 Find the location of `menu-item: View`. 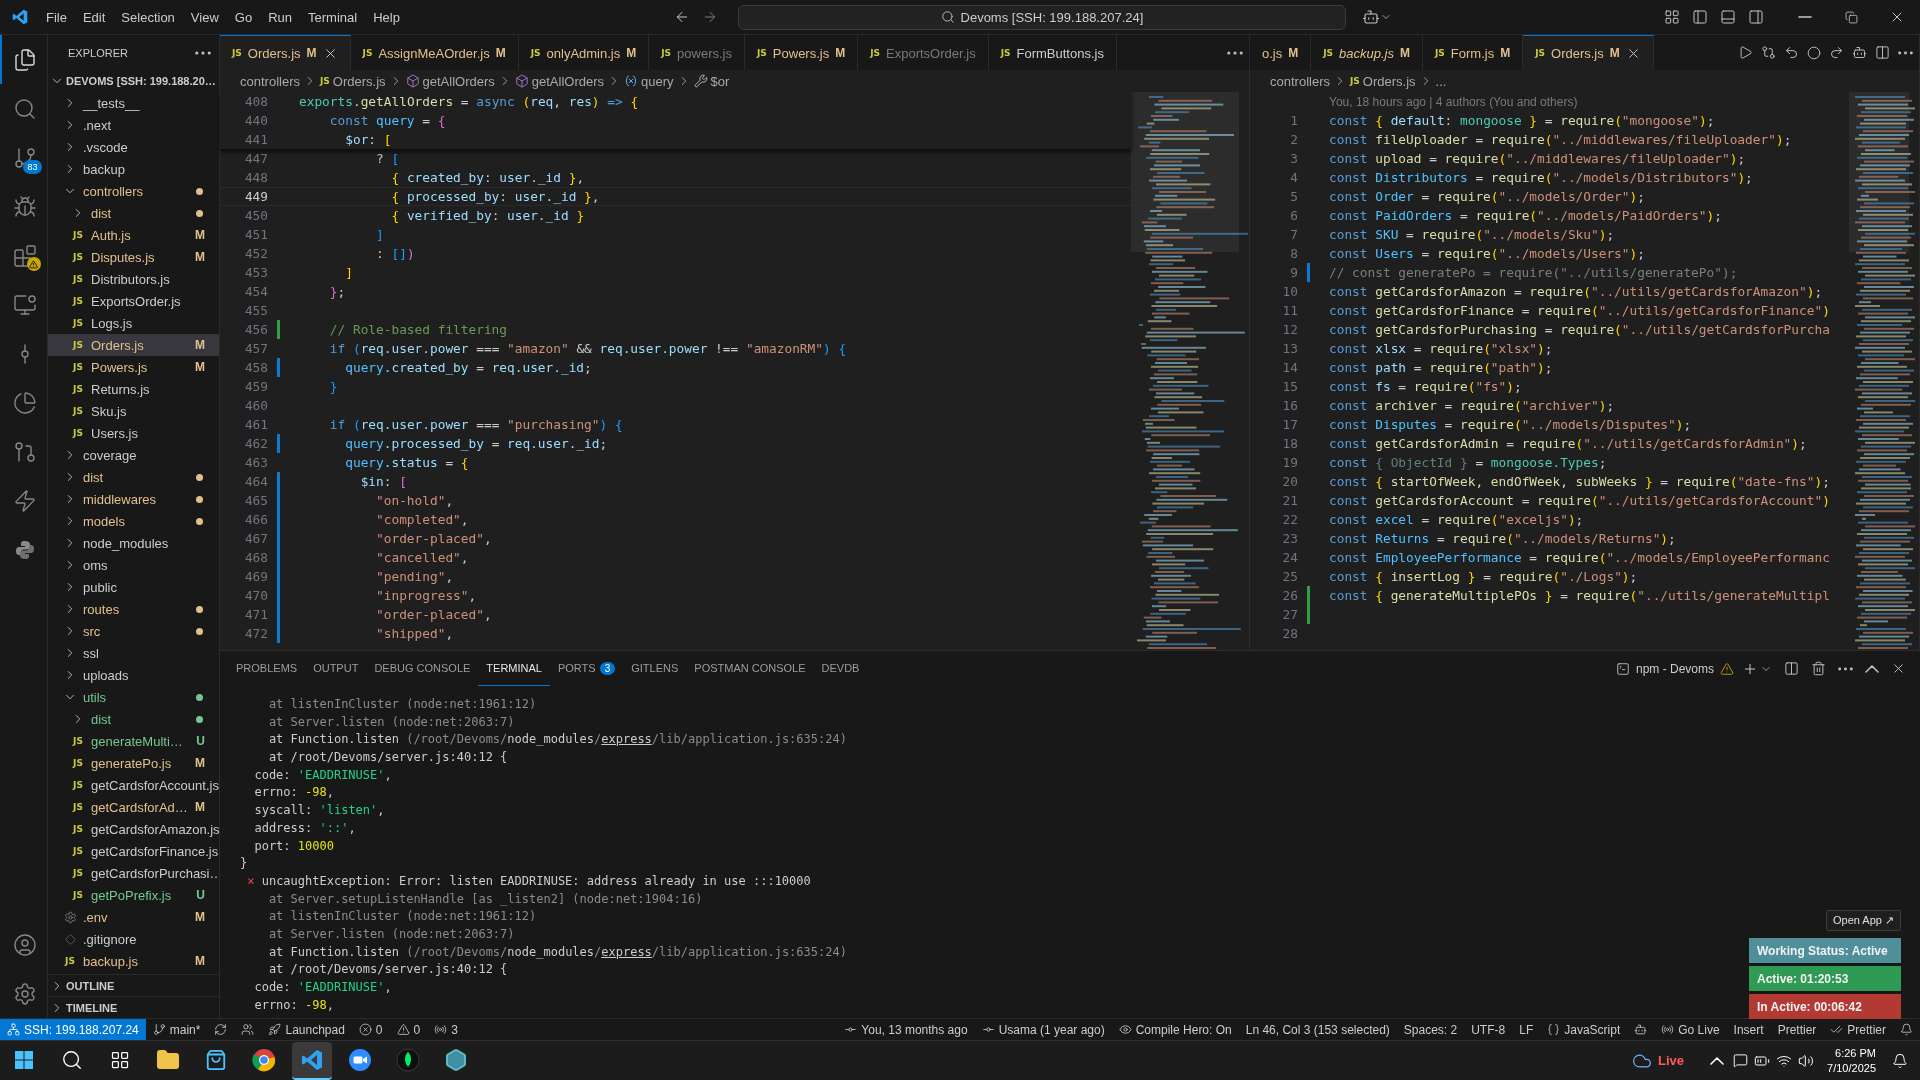

menu-item: View is located at coordinates (204, 17).